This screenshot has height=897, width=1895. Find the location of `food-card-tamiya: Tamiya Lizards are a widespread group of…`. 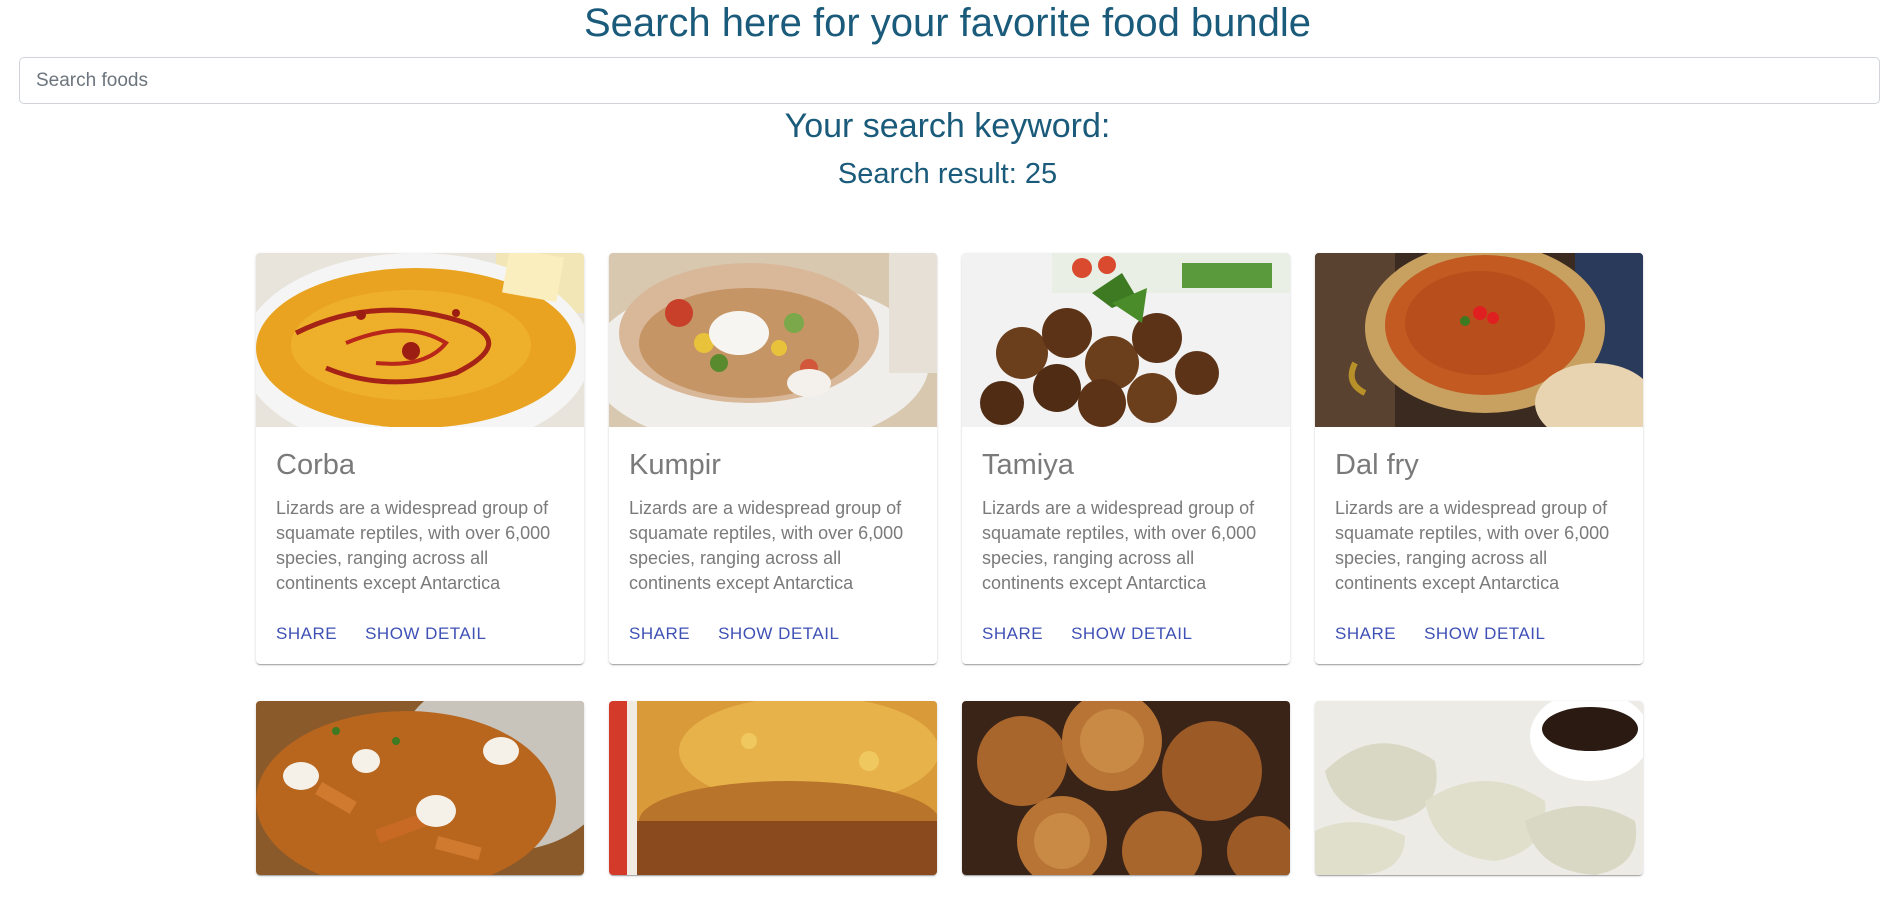

food-card-tamiya: Tamiya Lizards are a widespread group of… is located at coordinates (1126, 458).